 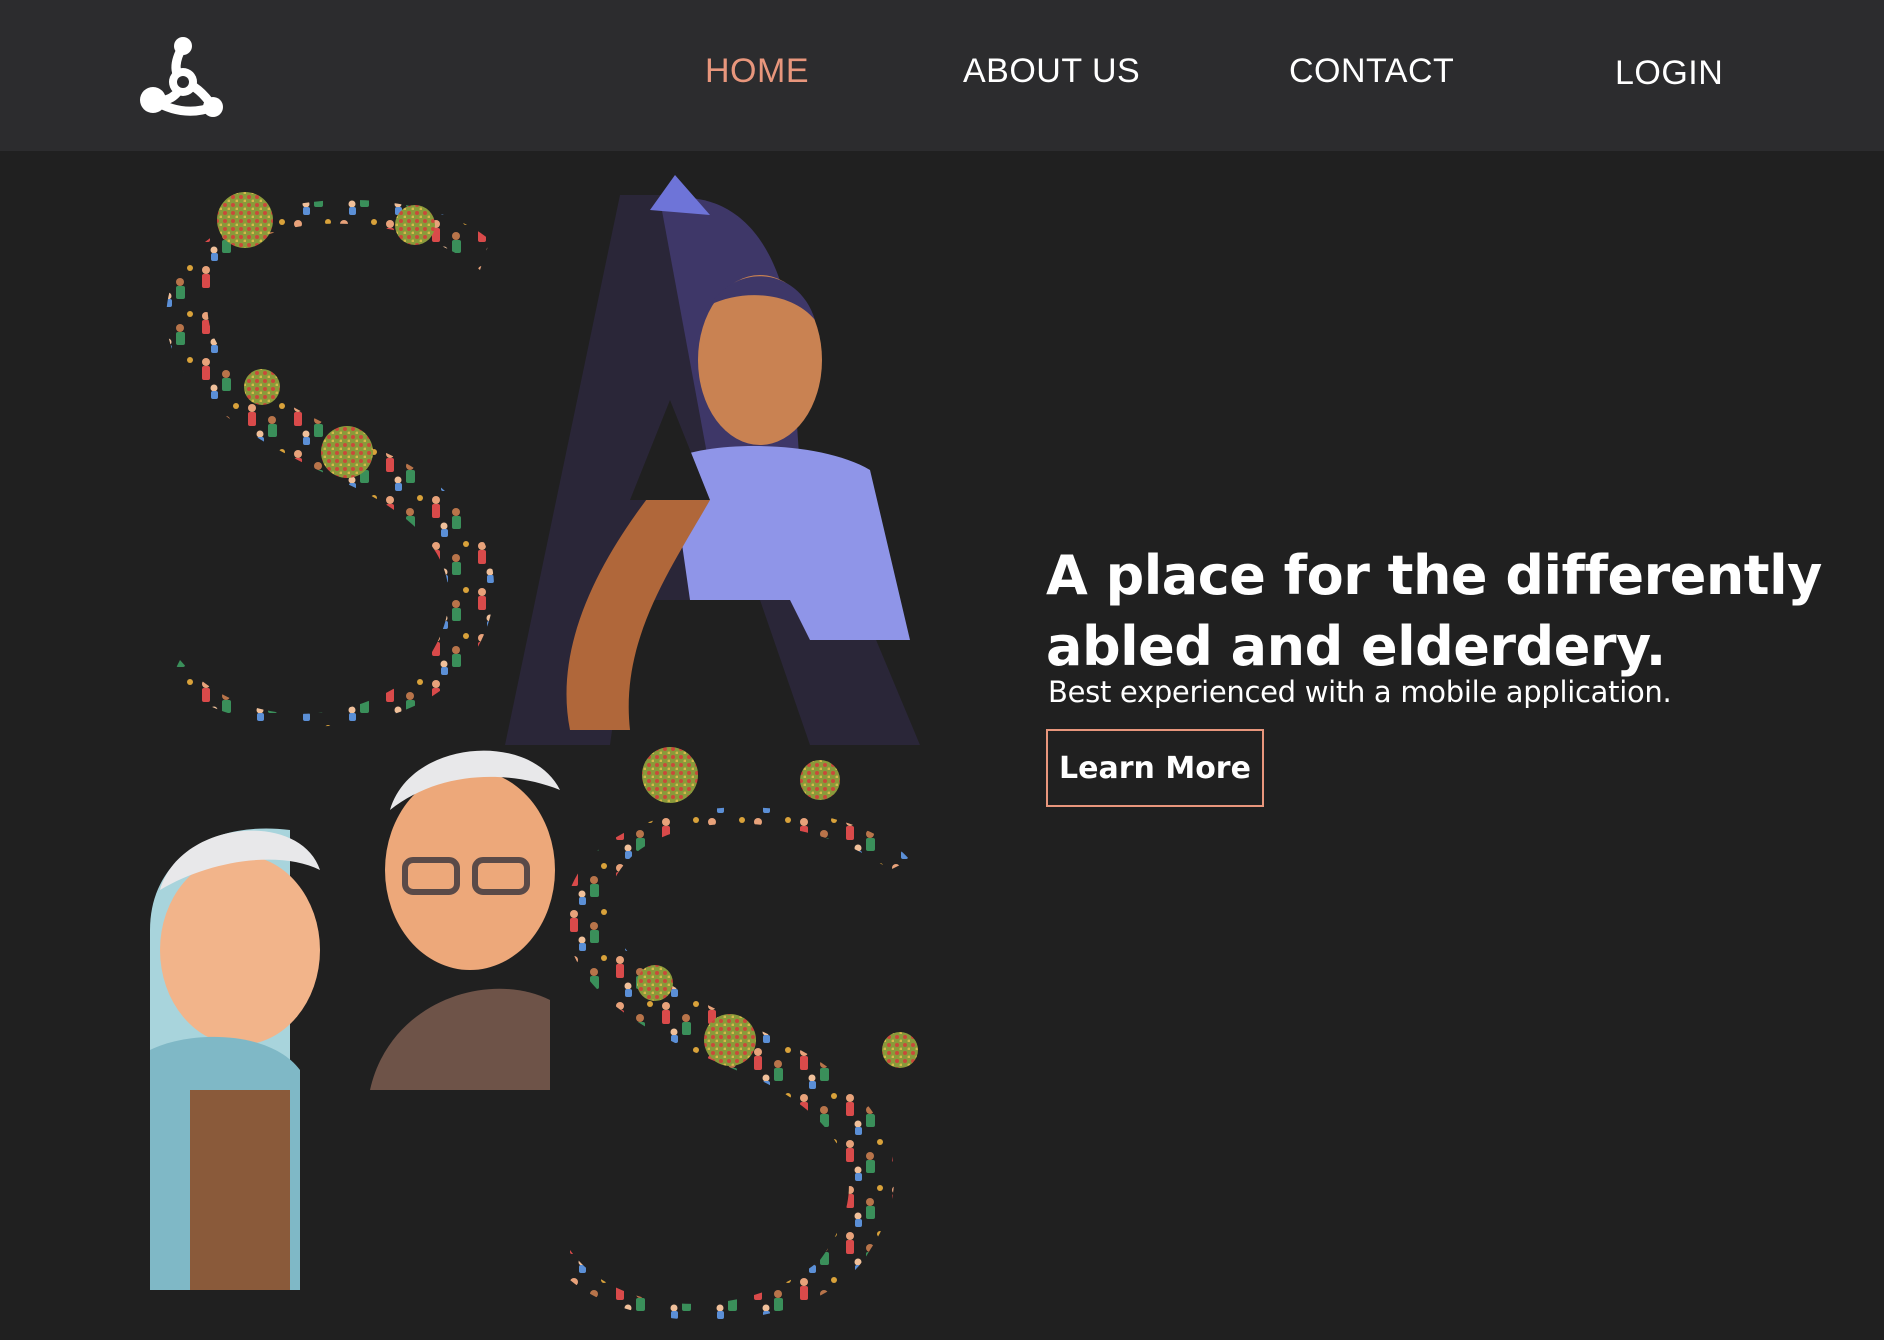 What do you see at coordinates (1051, 71) in the screenshot?
I see `nav-about-us-link: ABOUT US` at bounding box center [1051, 71].